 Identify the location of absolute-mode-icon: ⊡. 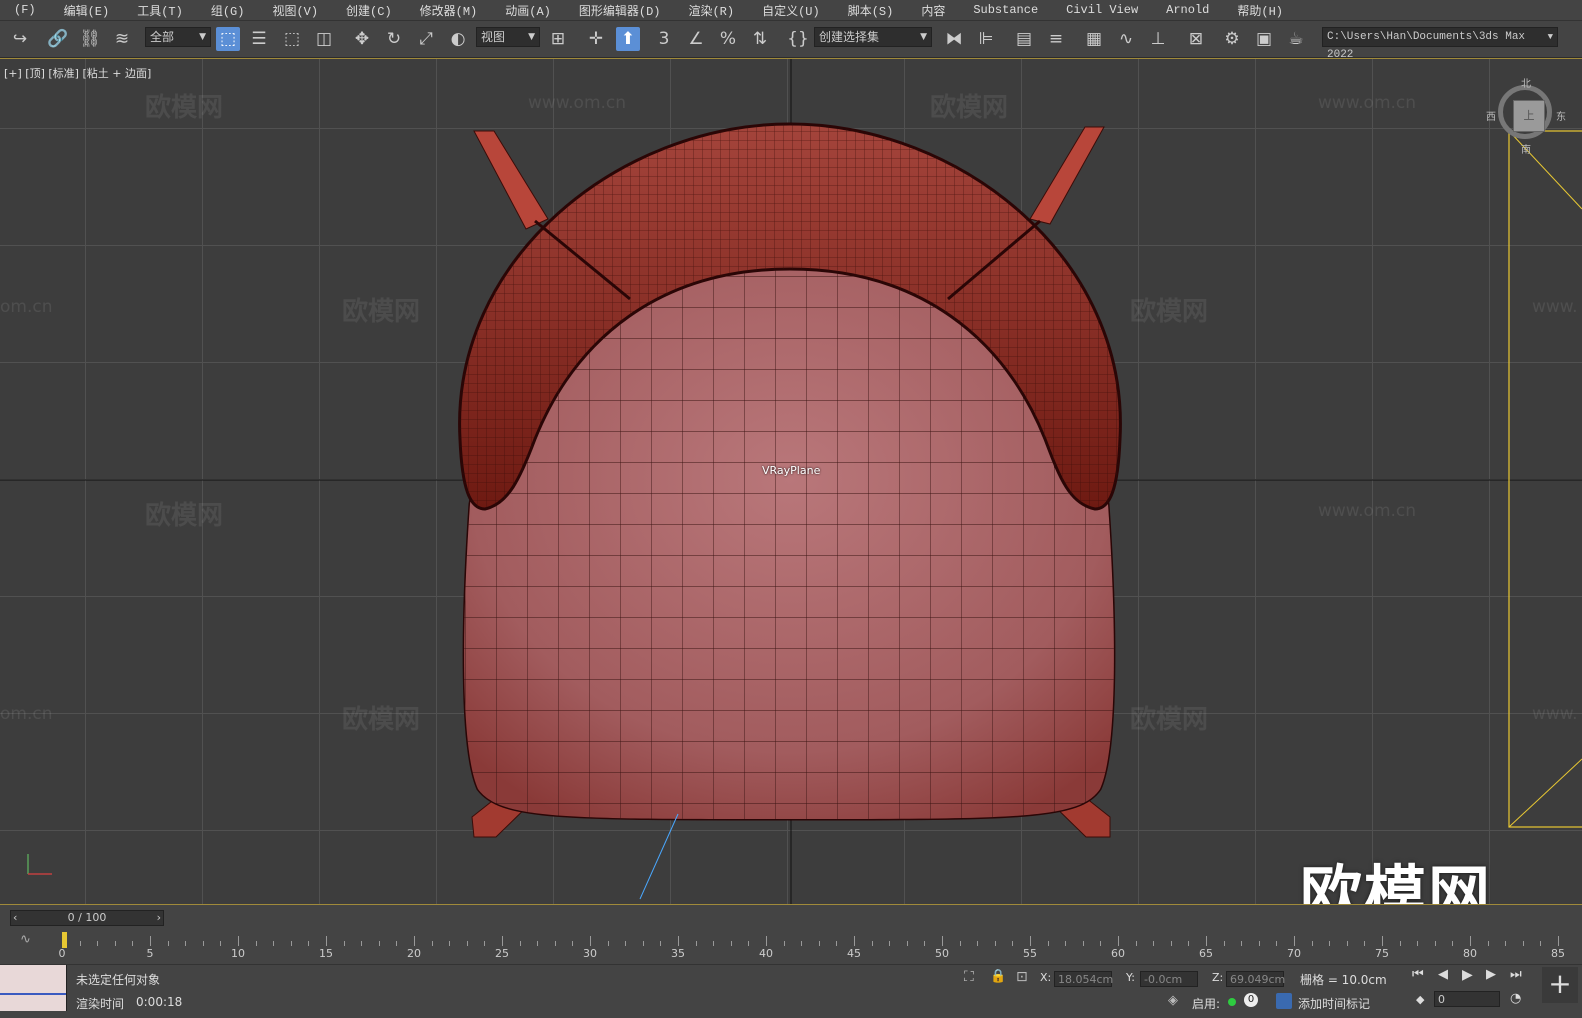
(1022, 977).